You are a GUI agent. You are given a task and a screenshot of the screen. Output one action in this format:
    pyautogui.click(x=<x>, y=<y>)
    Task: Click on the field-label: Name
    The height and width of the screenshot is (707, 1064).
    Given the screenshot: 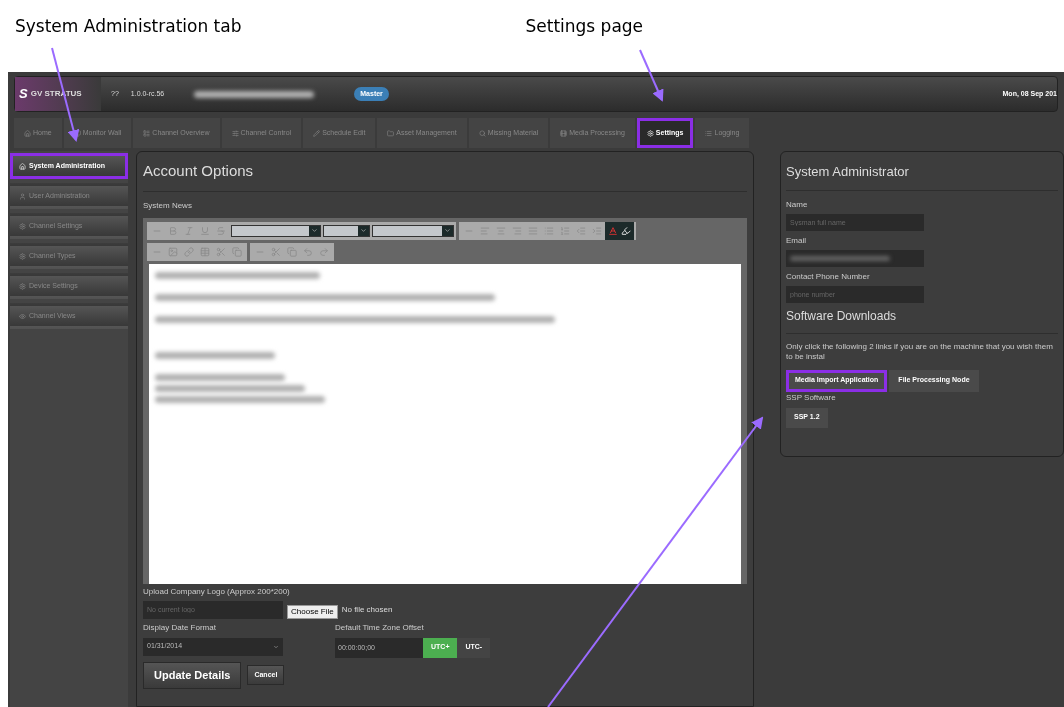 What is the action you would take?
    pyautogui.click(x=797, y=204)
    